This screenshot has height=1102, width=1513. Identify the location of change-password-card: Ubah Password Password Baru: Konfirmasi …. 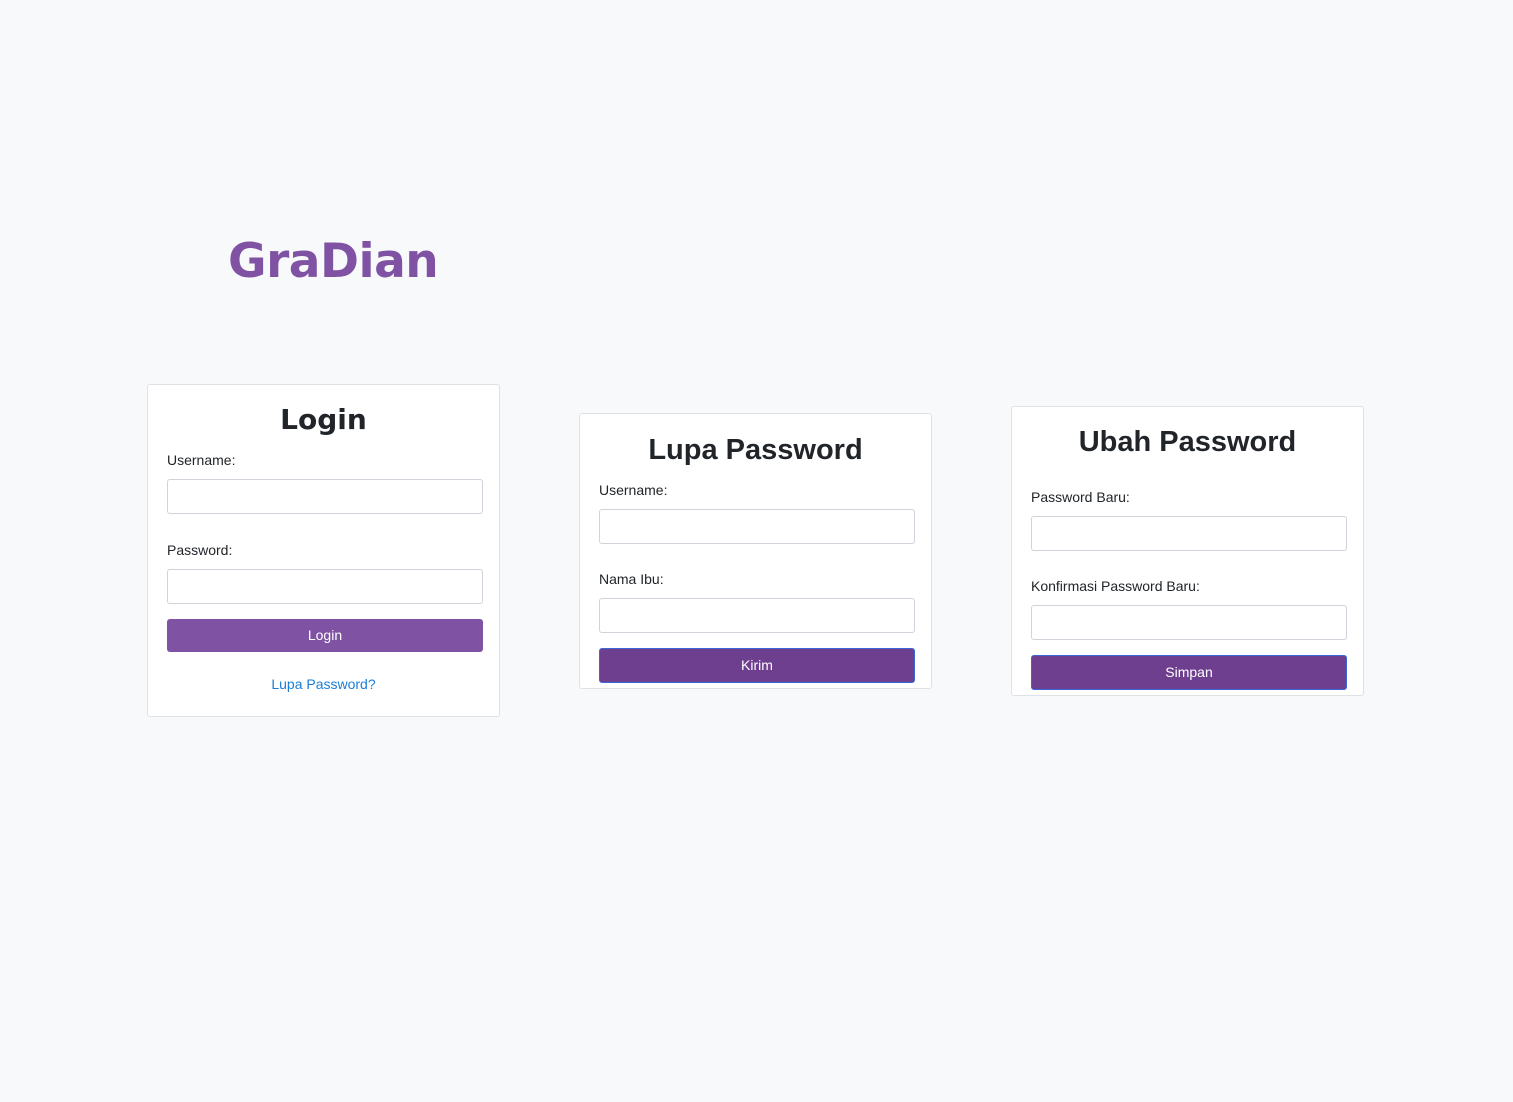
(1187, 551).